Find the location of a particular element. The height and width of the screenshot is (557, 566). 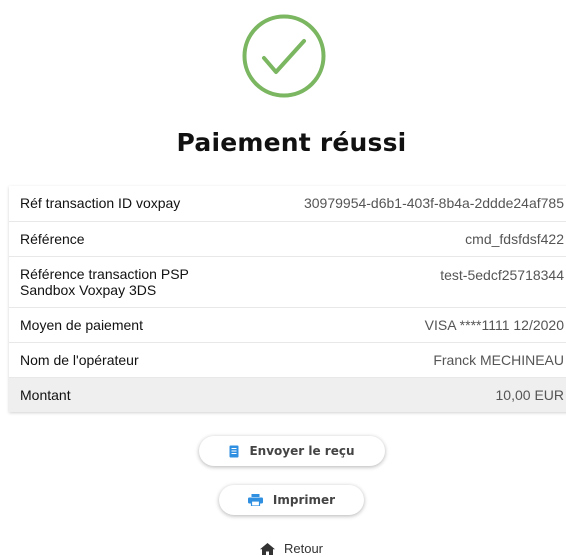

printer-icon is located at coordinates (255, 500).